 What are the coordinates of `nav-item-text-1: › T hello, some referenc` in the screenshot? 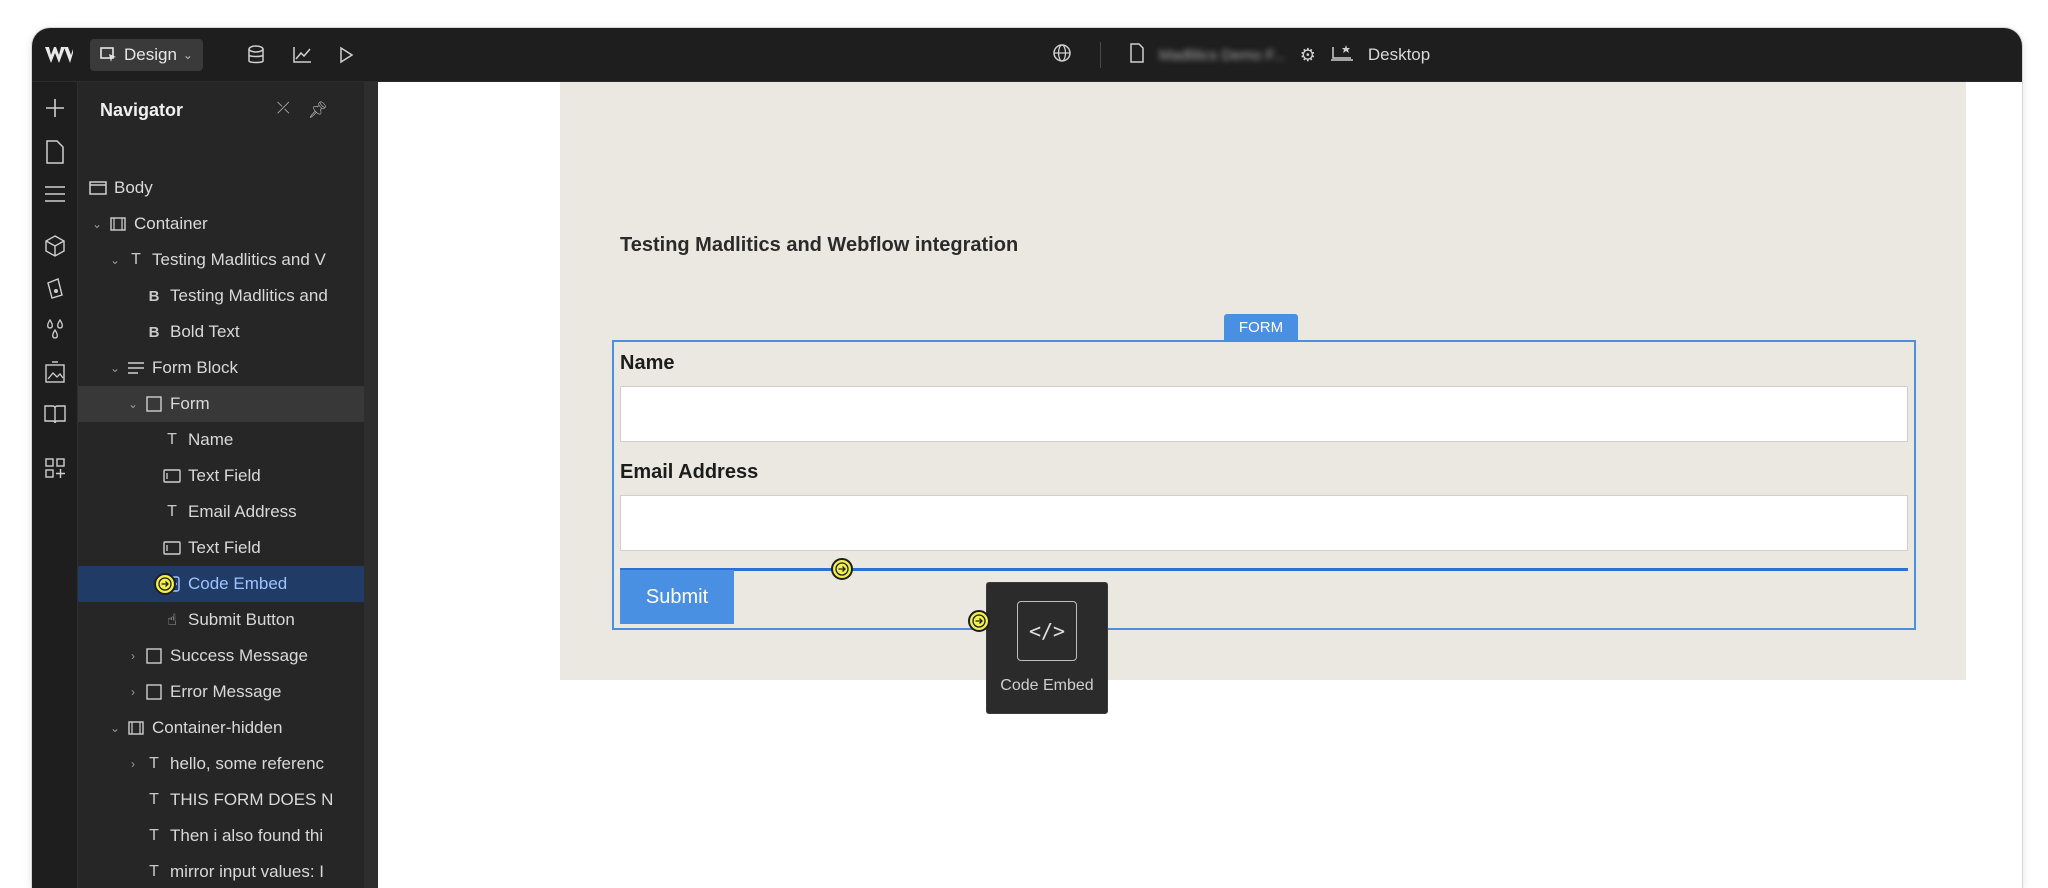 It's located at (221, 764).